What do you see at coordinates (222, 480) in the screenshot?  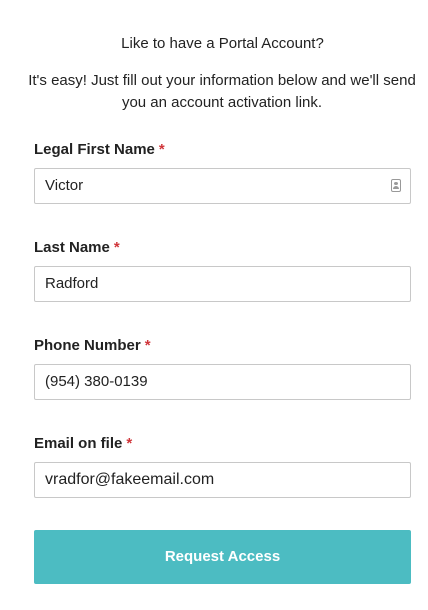 I see `email-field: vradfor@fakeemail.com` at bounding box center [222, 480].